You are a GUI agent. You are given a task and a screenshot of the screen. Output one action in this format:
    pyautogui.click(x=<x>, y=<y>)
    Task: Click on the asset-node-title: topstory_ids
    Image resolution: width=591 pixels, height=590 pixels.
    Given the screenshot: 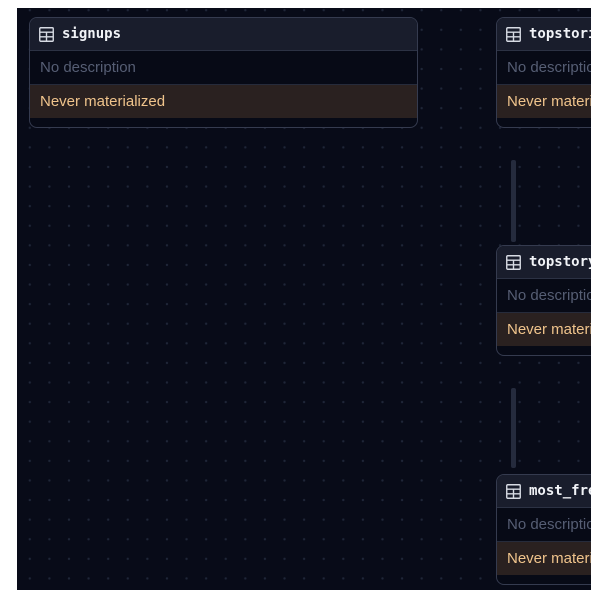 What is the action you would take?
    pyautogui.click(x=560, y=262)
    